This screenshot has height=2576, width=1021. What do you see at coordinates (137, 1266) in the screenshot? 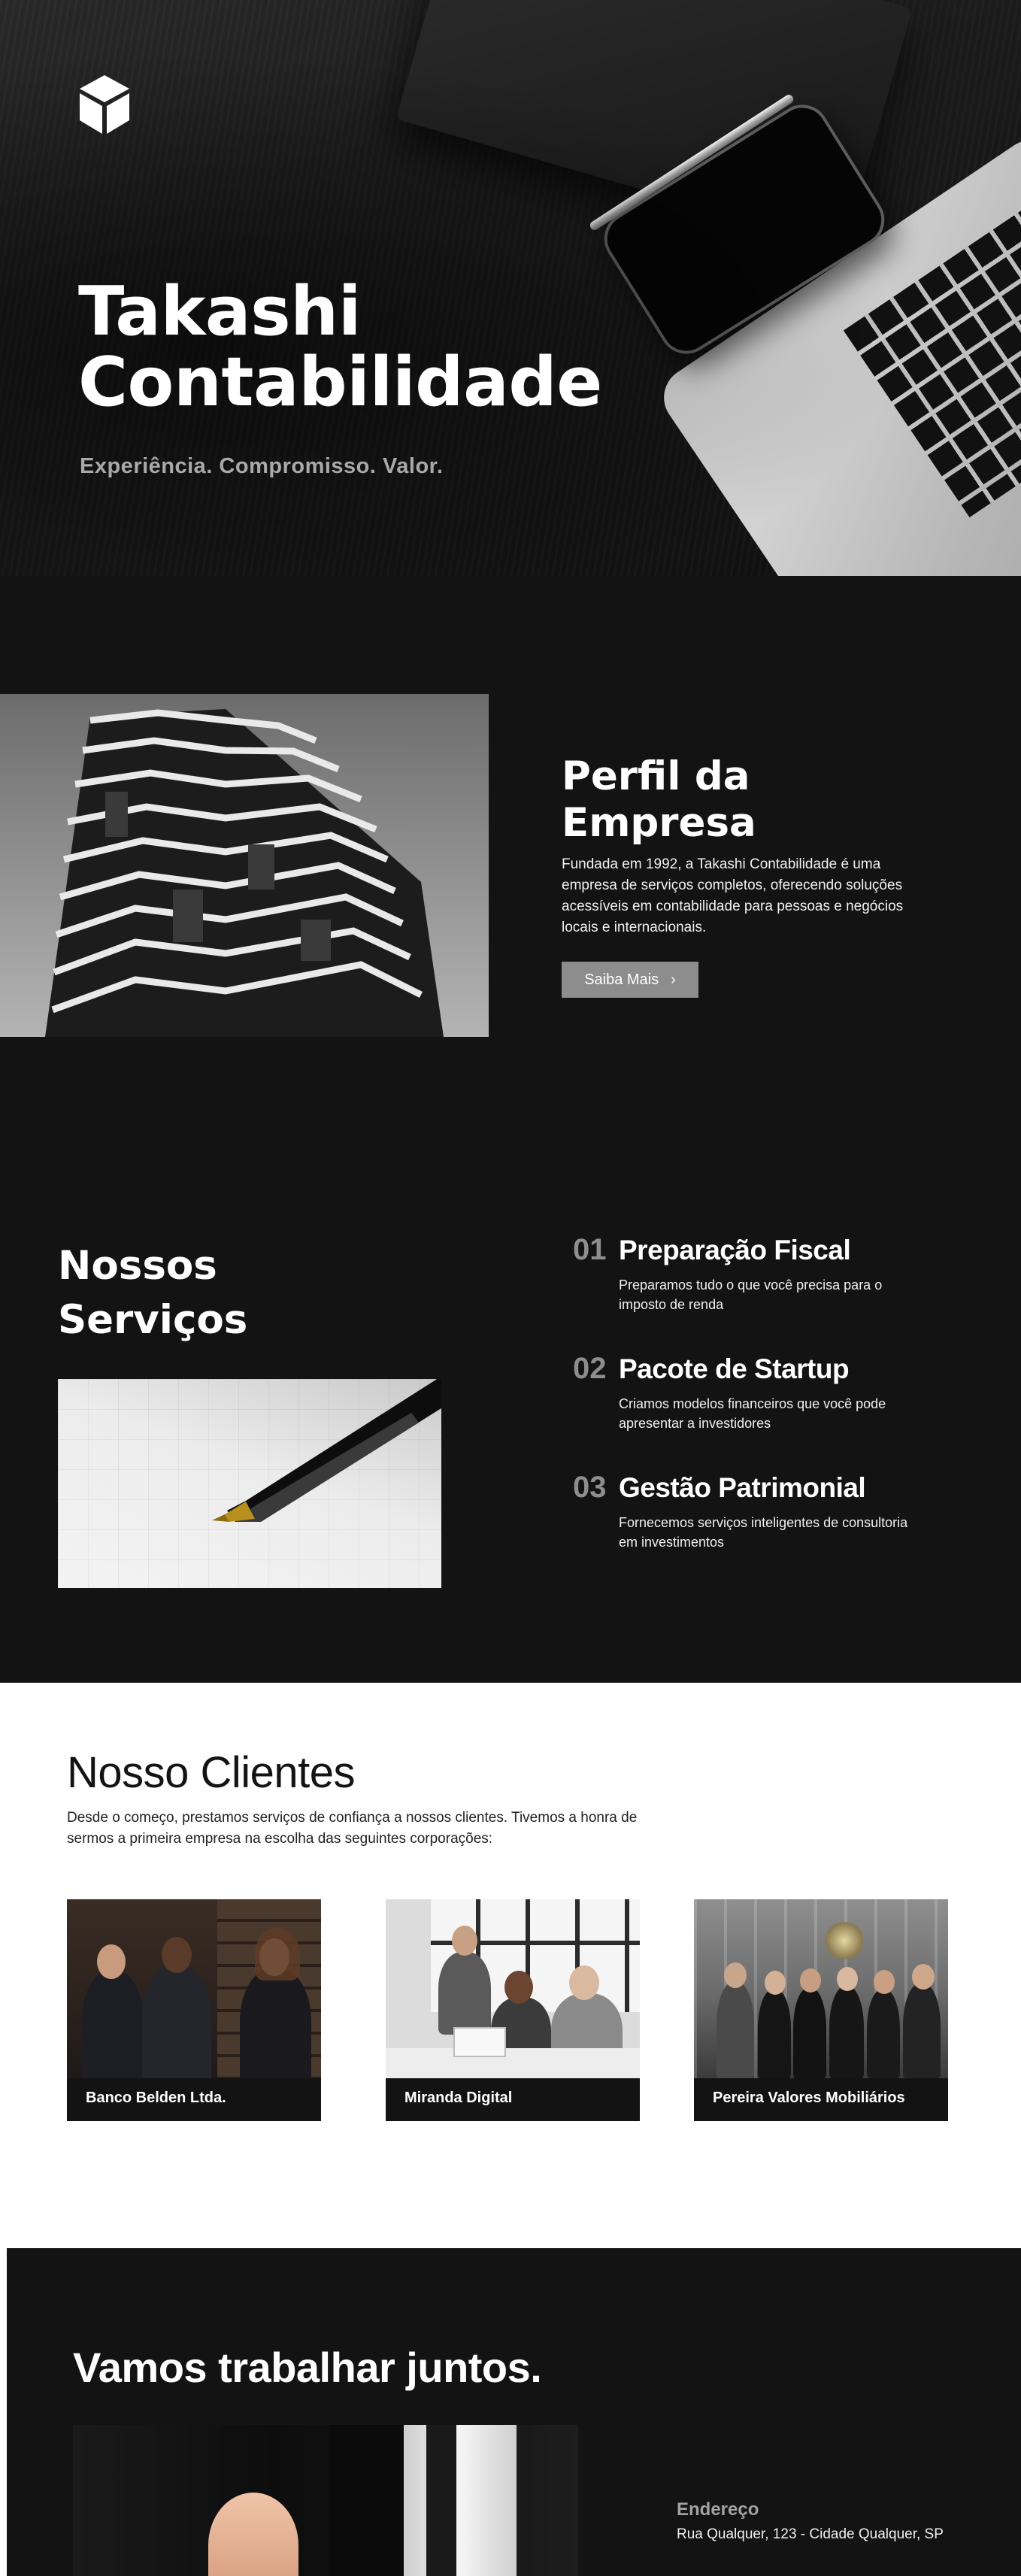
I see `services-heading-line1: Nossos` at bounding box center [137, 1266].